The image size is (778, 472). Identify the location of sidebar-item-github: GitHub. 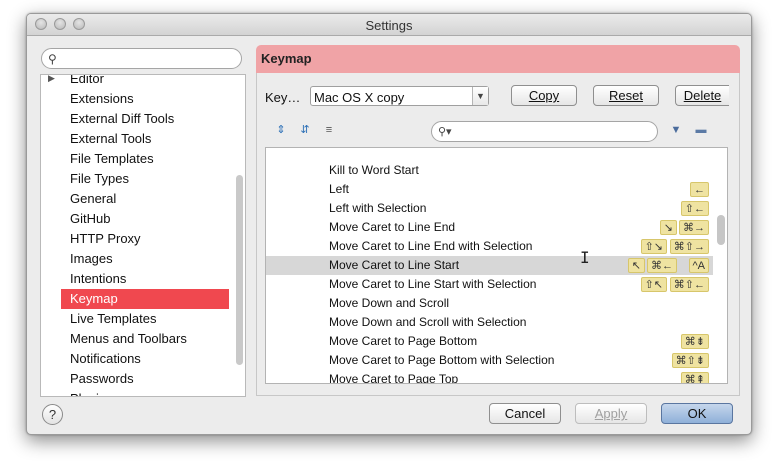
(138, 219).